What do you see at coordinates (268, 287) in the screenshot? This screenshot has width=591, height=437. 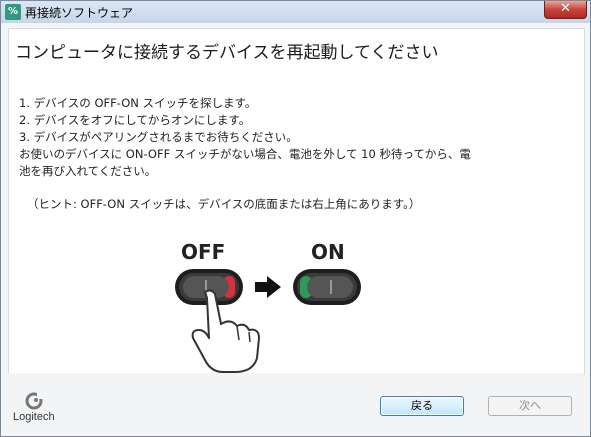 I see `arrow-right-icon` at bounding box center [268, 287].